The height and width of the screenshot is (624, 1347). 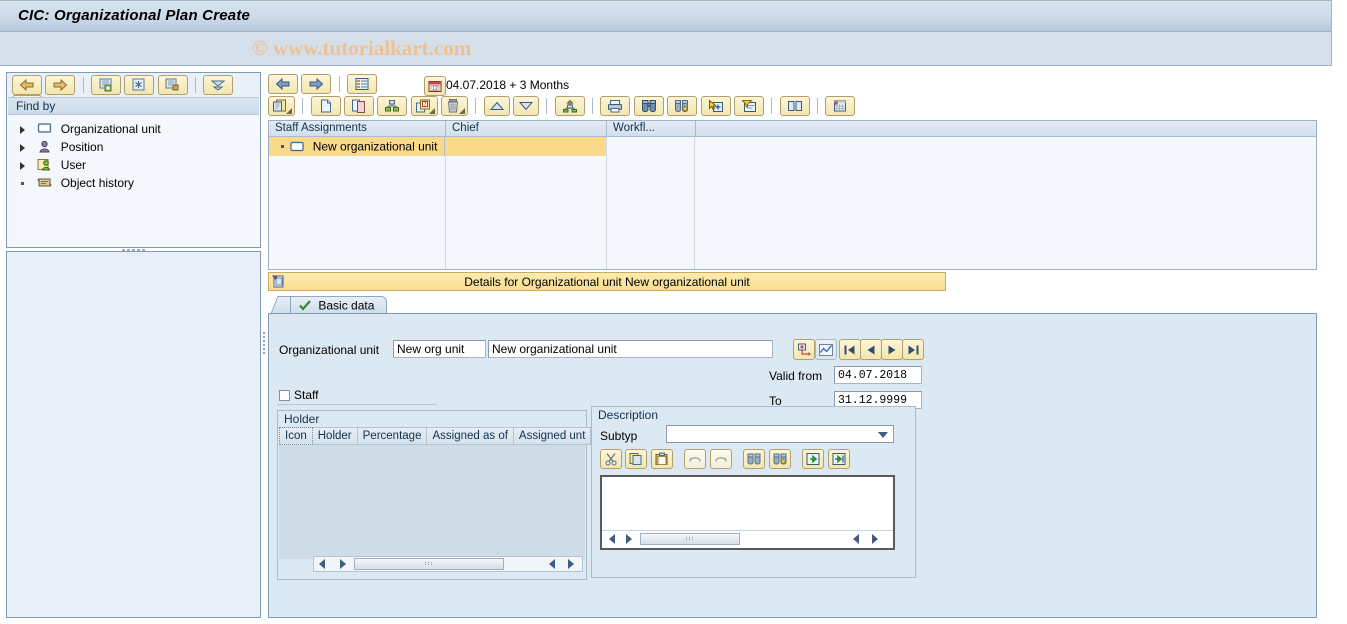 I want to click on staff-checkbox, so click(x=284, y=395).